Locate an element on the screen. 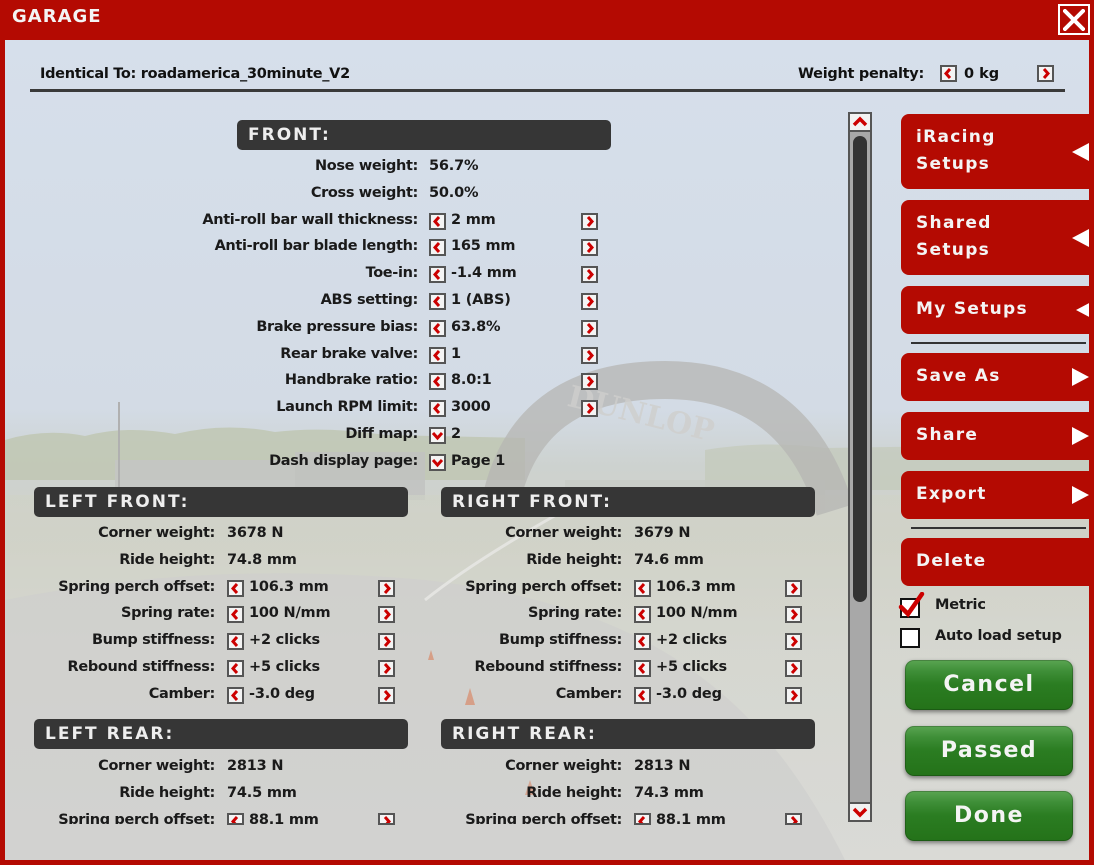 Image resolution: width=1094 pixels, height=865 pixels. setup-scrollbar is located at coordinates (860, 467).